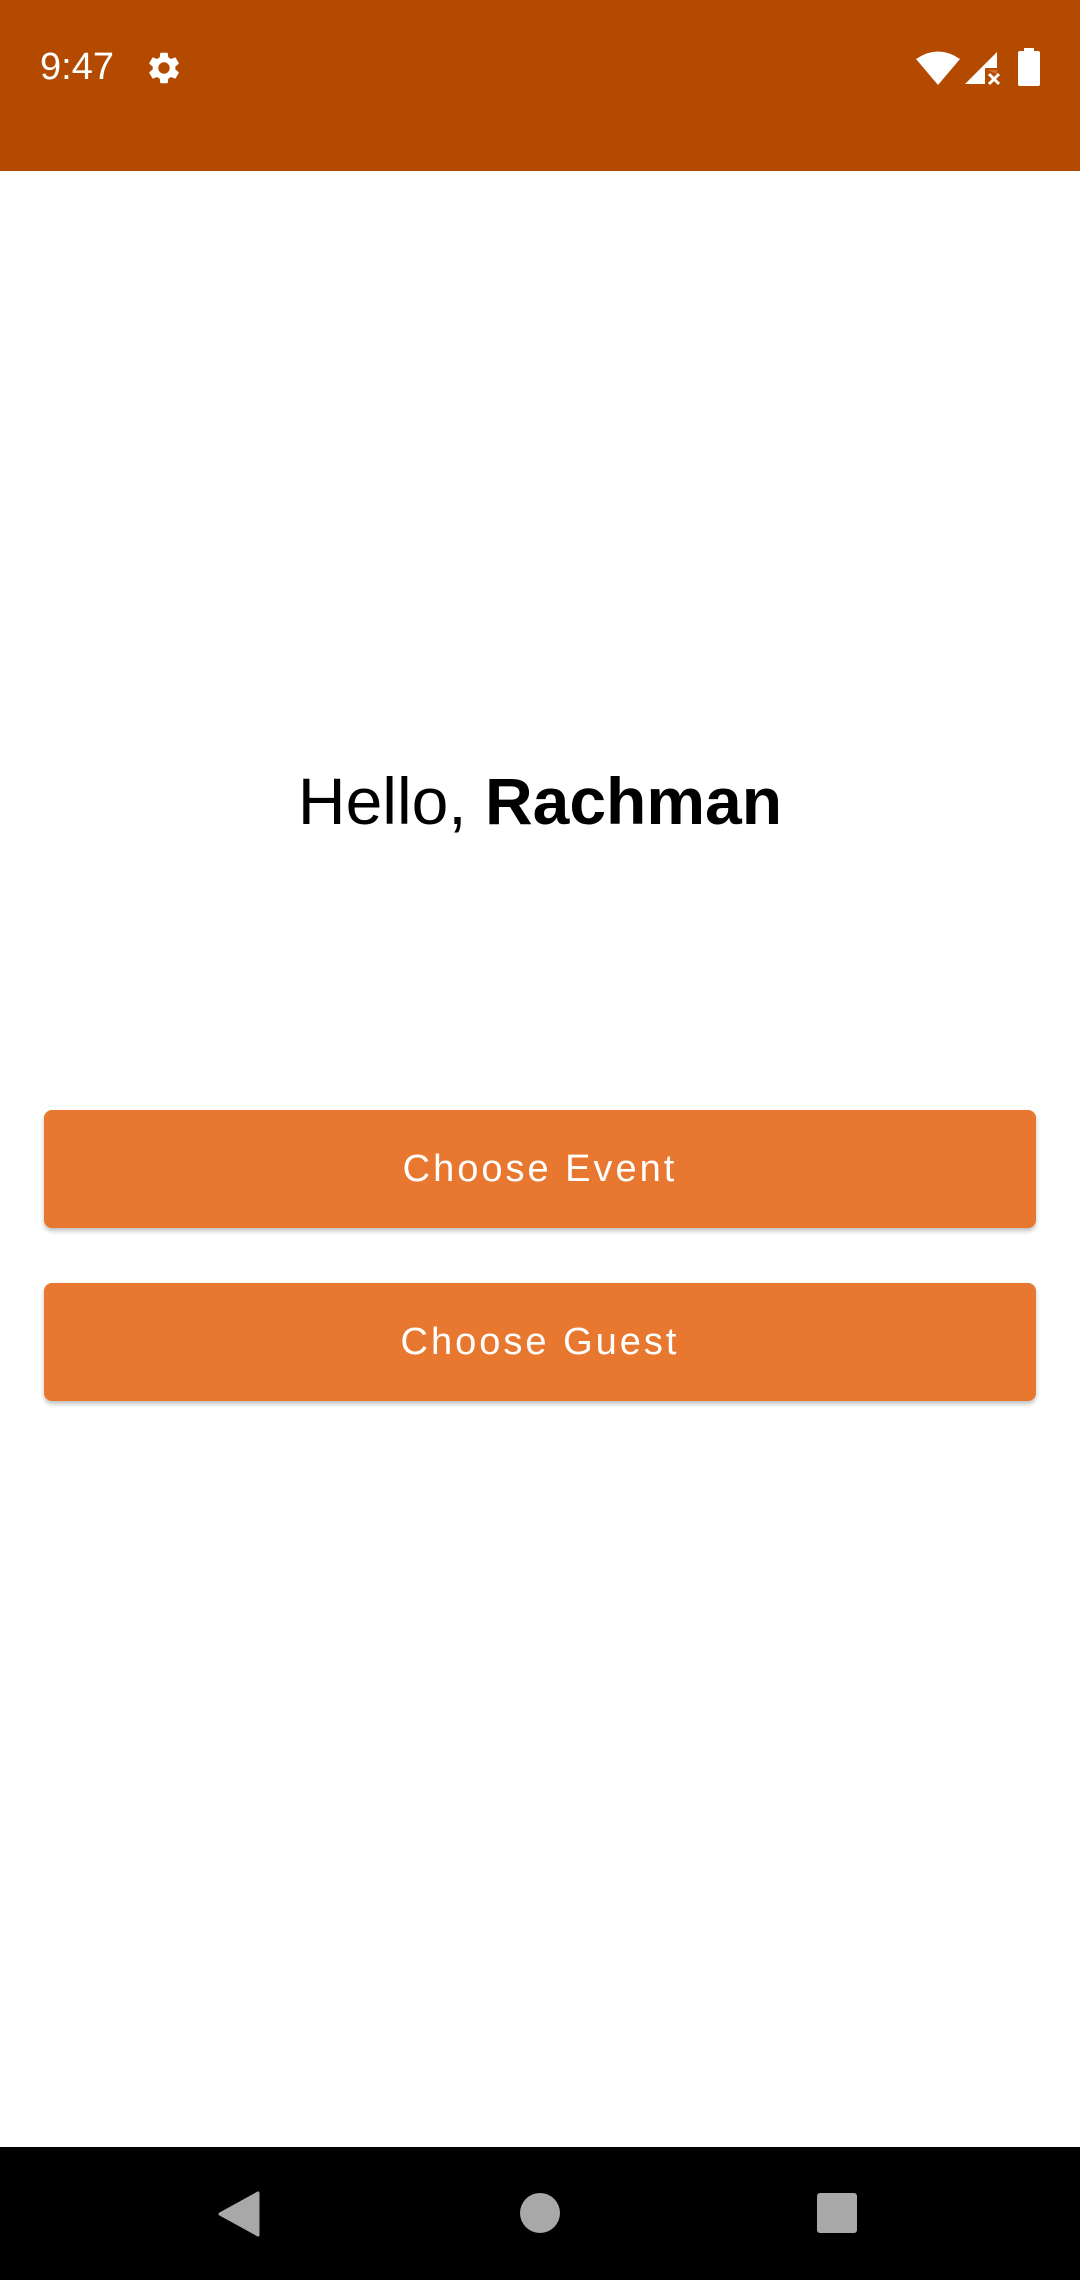 This screenshot has height=2280, width=1080. Describe the element at coordinates (633, 801) in the screenshot. I see `user-name: Rachman` at that location.